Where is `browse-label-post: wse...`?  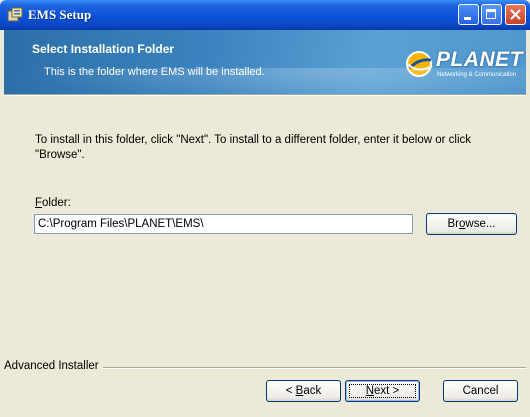
browse-label-post: wse... is located at coordinates (480, 224).